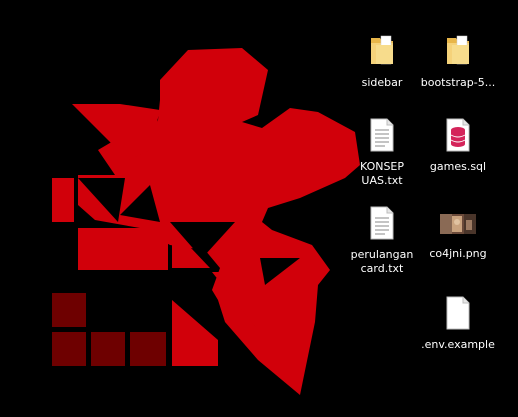 The width and height of the screenshot is (518, 417). I want to click on desktop-icon-label: co4jni.png, so click(458, 253).